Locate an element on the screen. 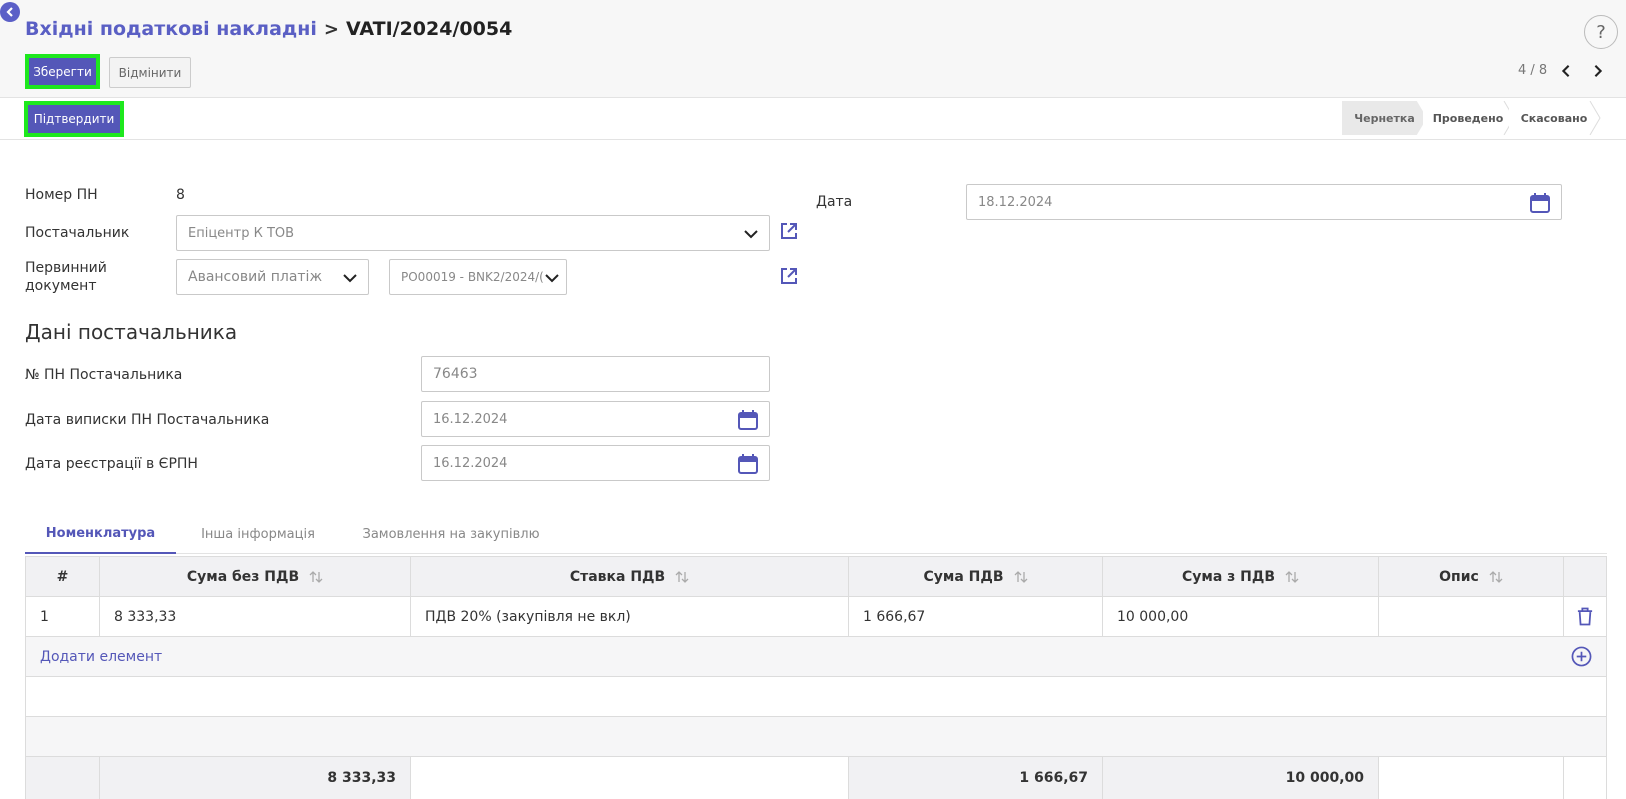  primary-doc-ref-value: PO00019 - BNK2/2024/( is located at coordinates (472, 277).